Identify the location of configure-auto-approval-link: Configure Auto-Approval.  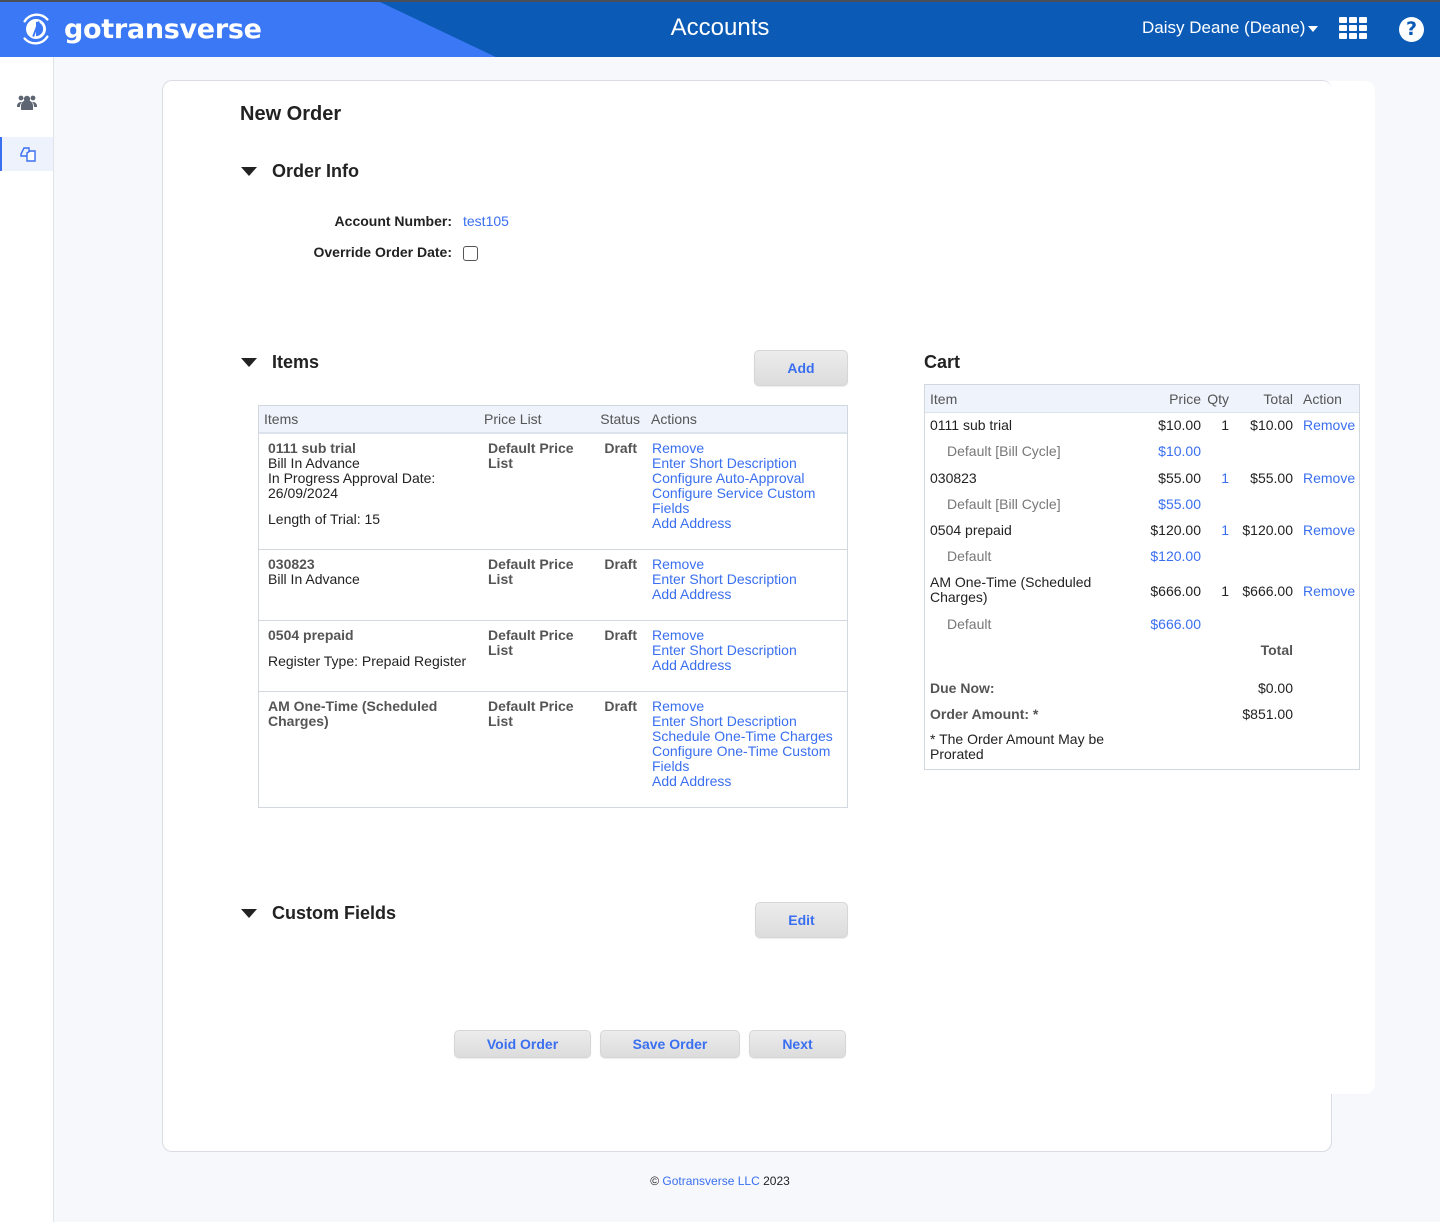
(749, 478).